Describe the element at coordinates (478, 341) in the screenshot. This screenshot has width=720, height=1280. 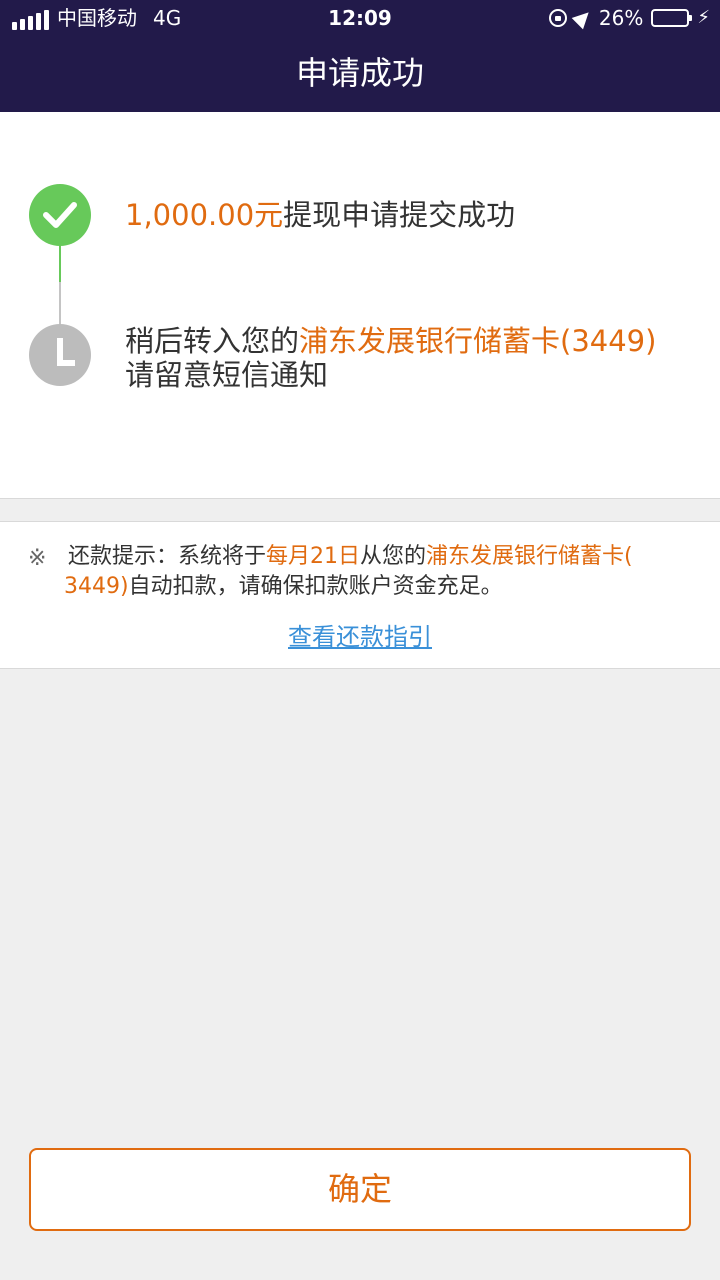
I see `bank-card-name: 浦东发展银行储蓄卡(3449)` at that location.